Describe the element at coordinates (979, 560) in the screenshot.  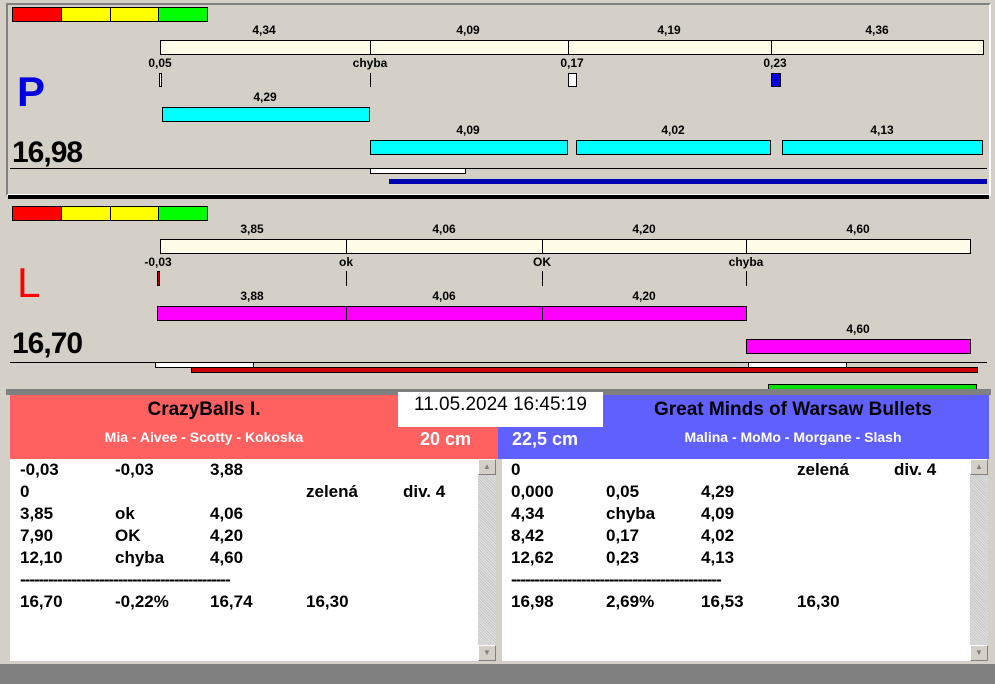
I see `right-scrollbar: ▲ ▼` at that location.